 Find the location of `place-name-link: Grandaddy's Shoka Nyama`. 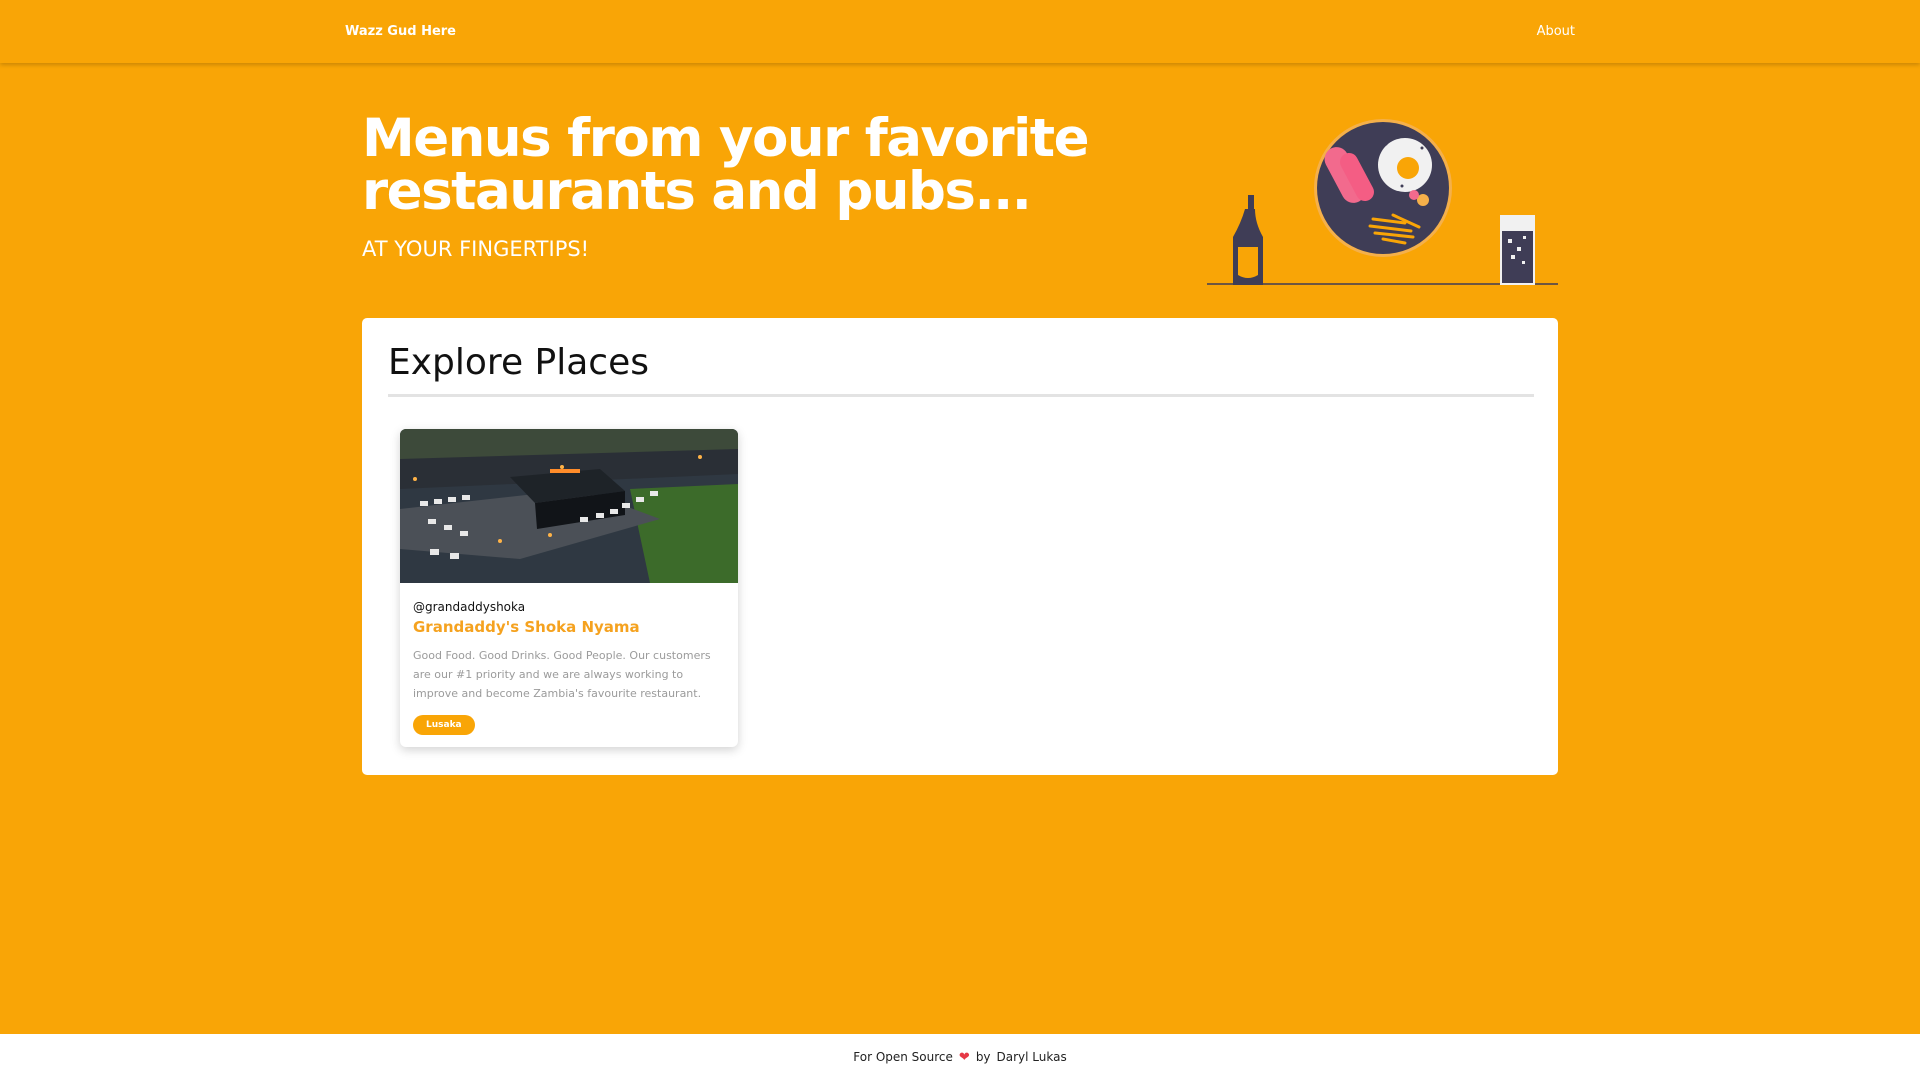

place-name-link: Grandaddy's Shoka Nyama is located at coordinates (526, 627).